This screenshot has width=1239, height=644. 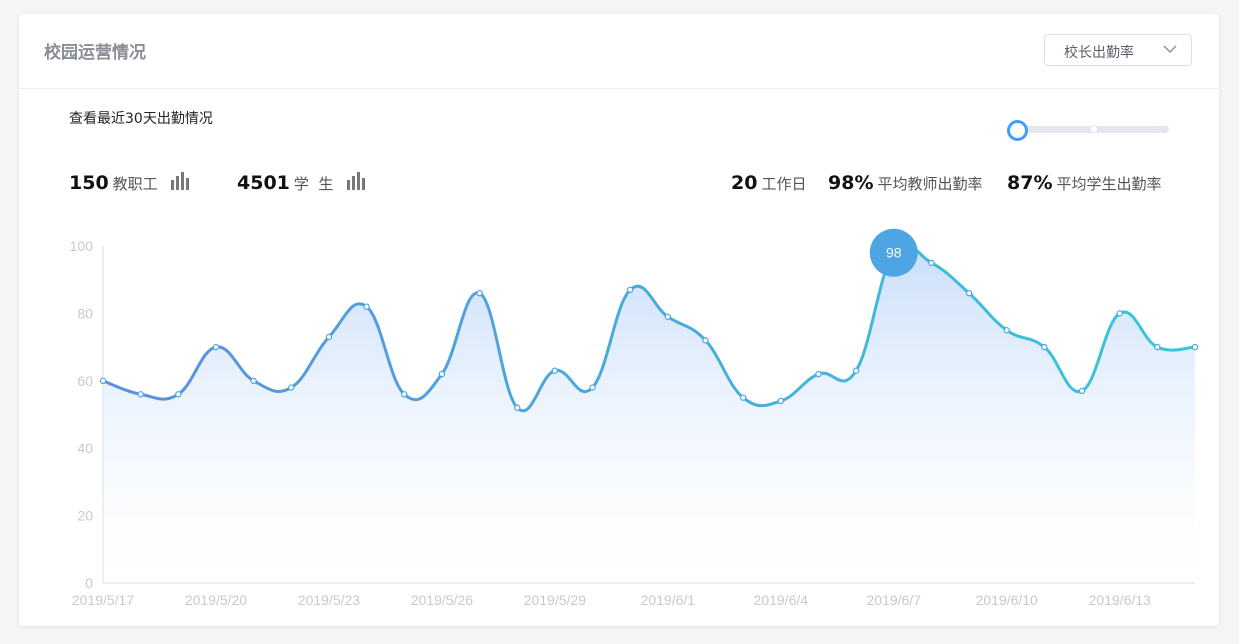 What do you see at coordinates (592, 387) in the screenshot?
I see `data-point-2019/5/30` at bounding box center [592, 387].